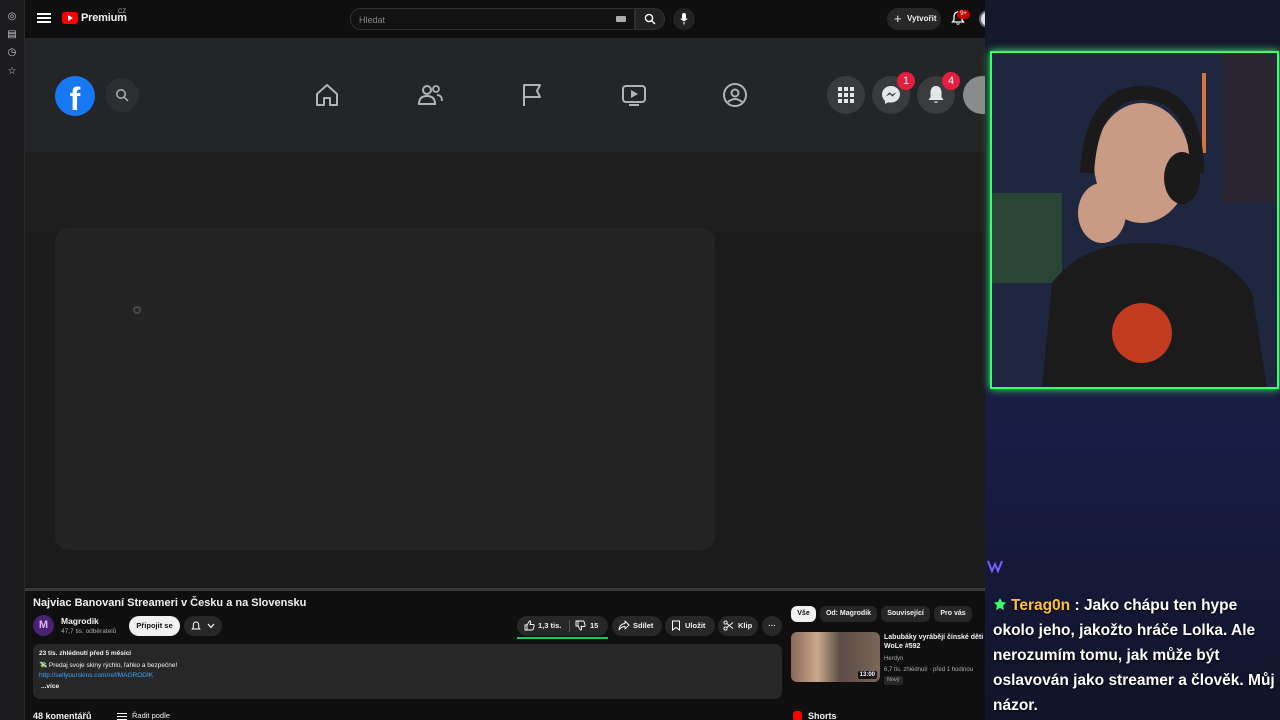 This screenshot has height=720, width=1280. What do you see at coordinates (143, 715) in the screenshot?
I see `sort-comments-button: Řadit podle` at bounding box center [143, 715].